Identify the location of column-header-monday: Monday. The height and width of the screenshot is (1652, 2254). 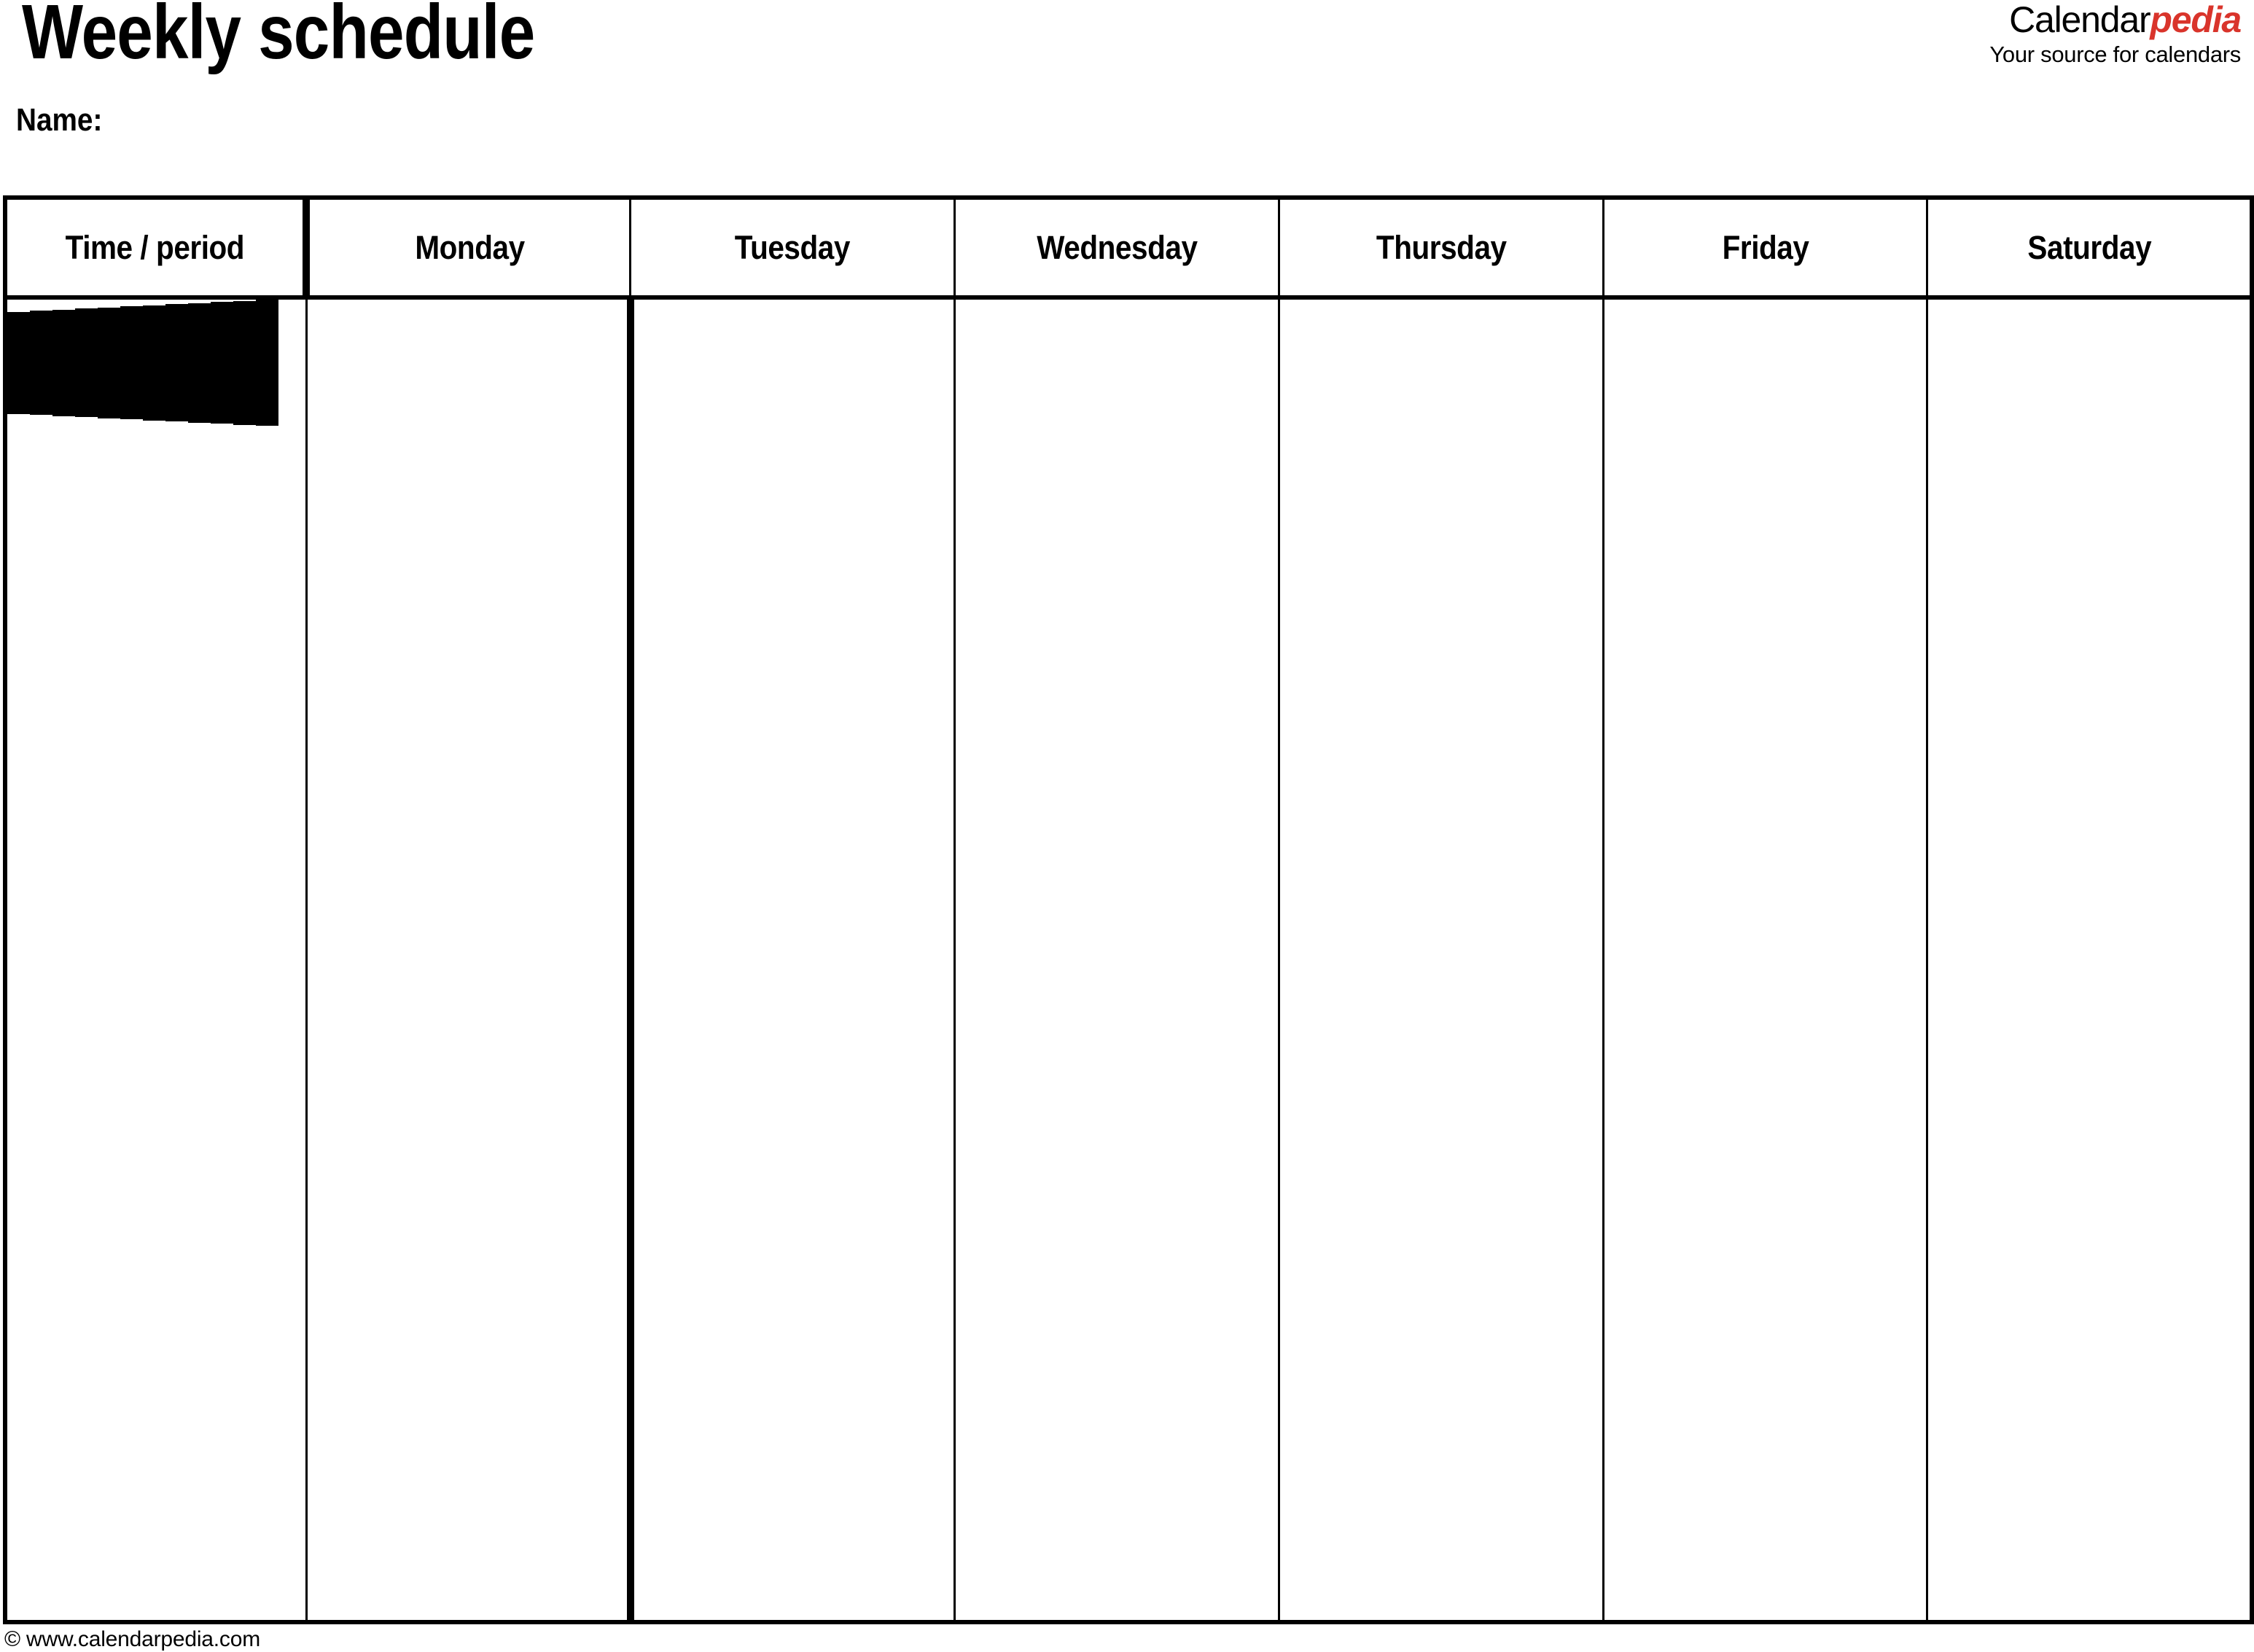
(468, 248).